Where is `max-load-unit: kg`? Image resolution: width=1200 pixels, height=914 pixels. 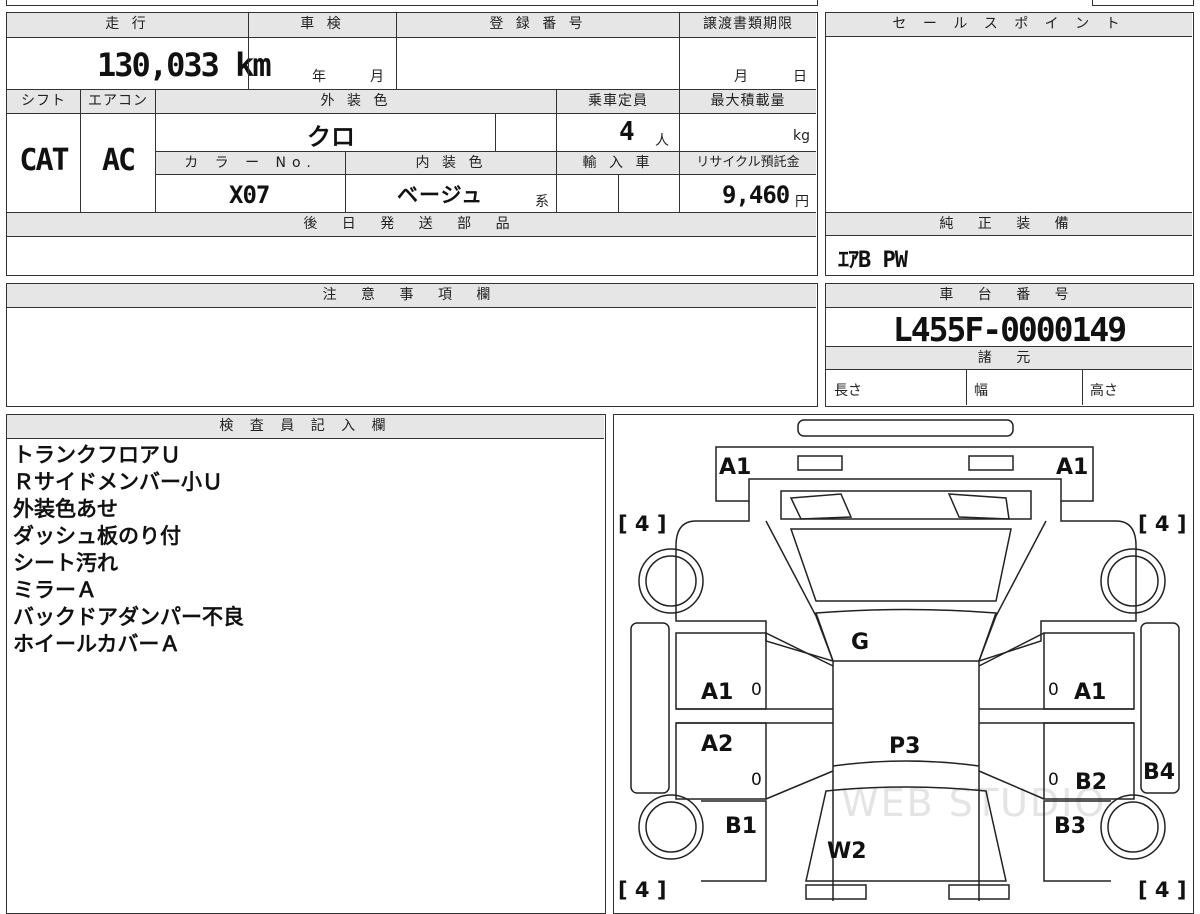 max-load-unit: kg is located at coordinates (801, 136).